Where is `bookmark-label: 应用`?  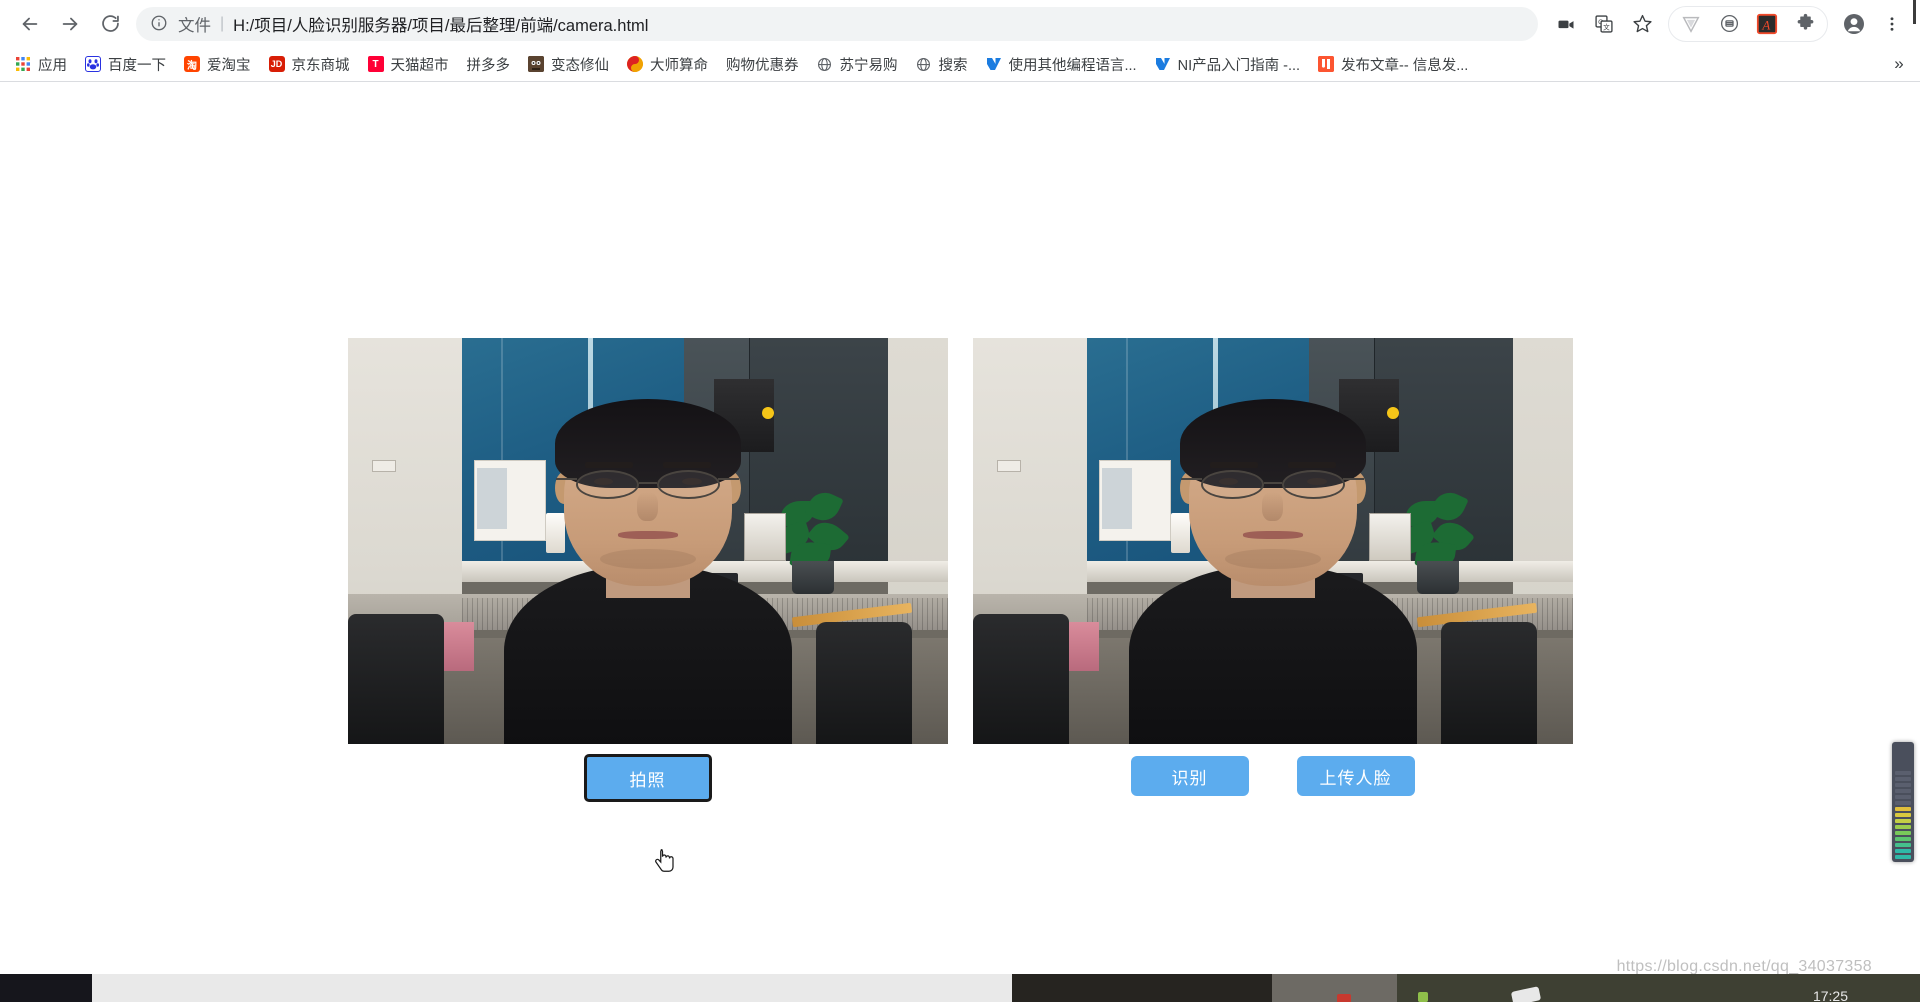
bookmark-label: 应用 is located at coordinates (52, 65).